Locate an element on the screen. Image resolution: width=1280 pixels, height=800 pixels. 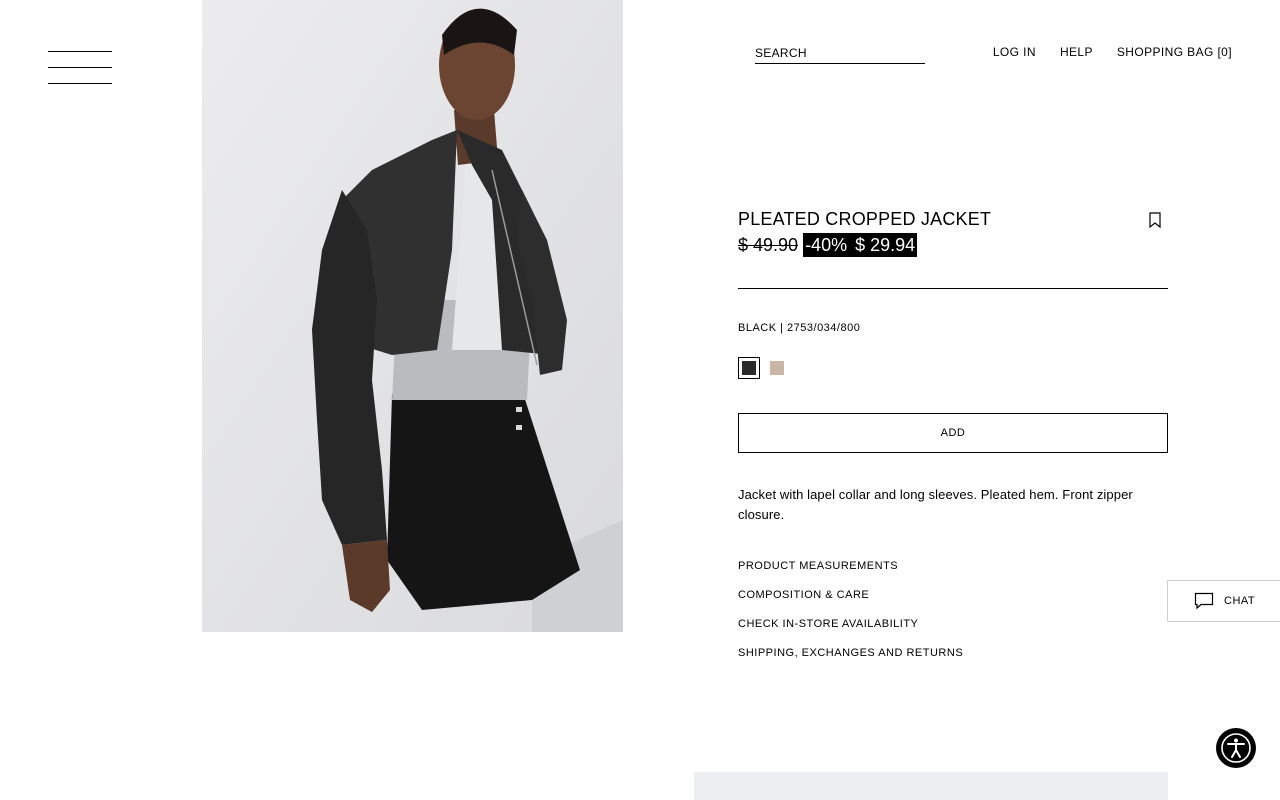
swatch-beige is located at coordinates (777, 368).